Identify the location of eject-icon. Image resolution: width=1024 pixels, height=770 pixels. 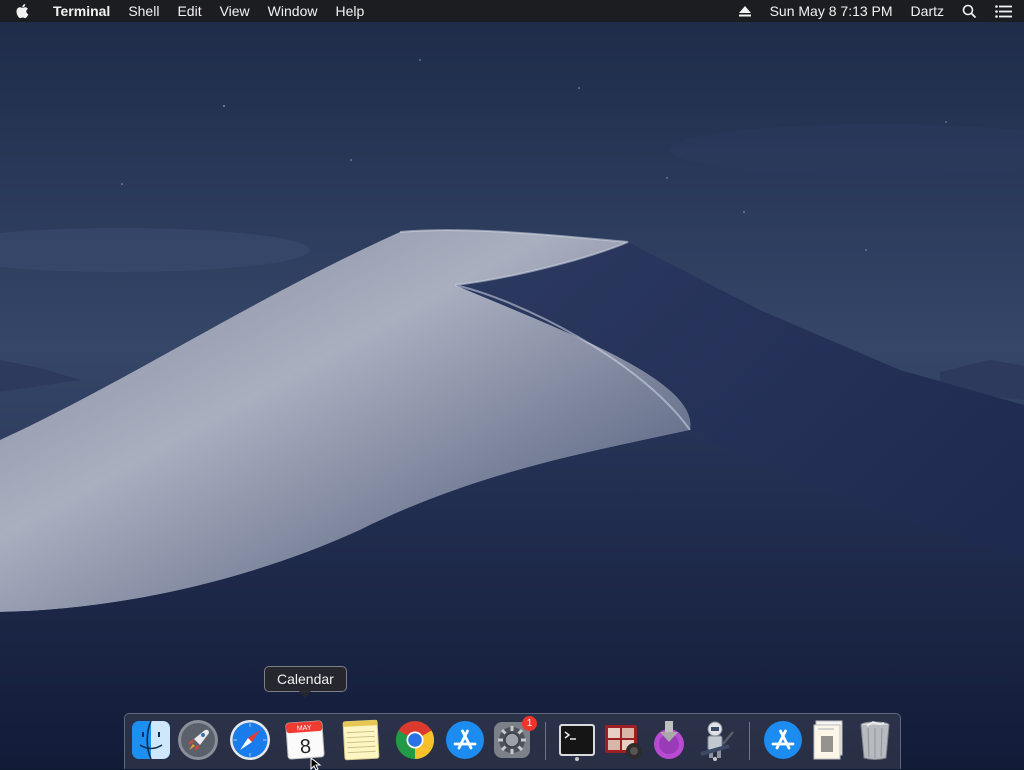
(745, 11).